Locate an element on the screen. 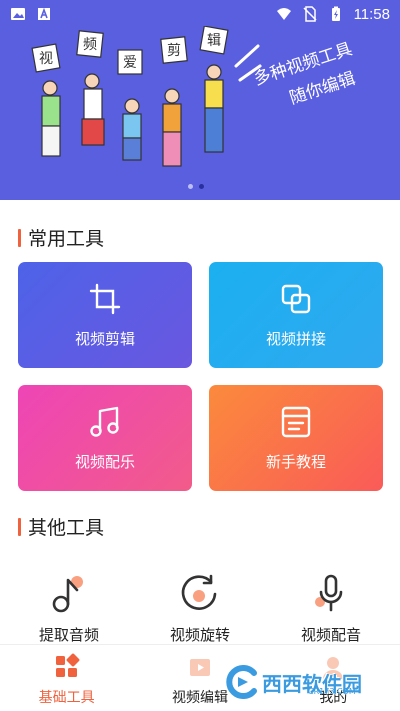  document-icon is located at coordinates (296, 421).